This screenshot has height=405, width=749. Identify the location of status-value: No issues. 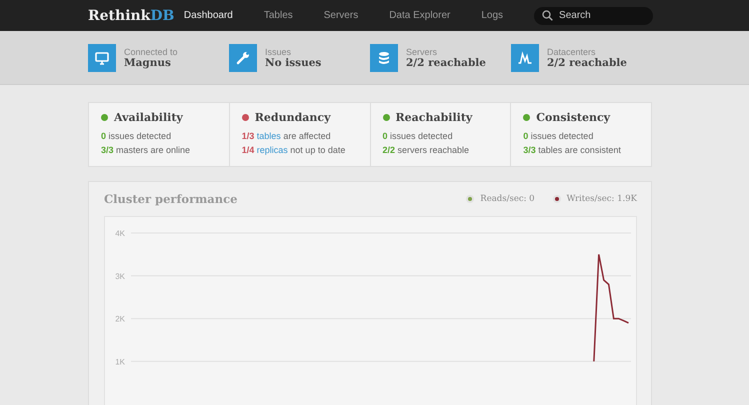
(293, 62).